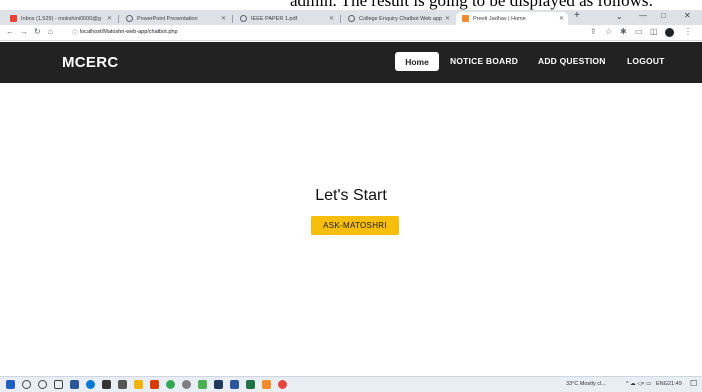 The image size is (702, 392). What do you see at coordinates (669, 32) in the screenshot?
I see `profile-avatar-icon` at bounding box center [669, 32].